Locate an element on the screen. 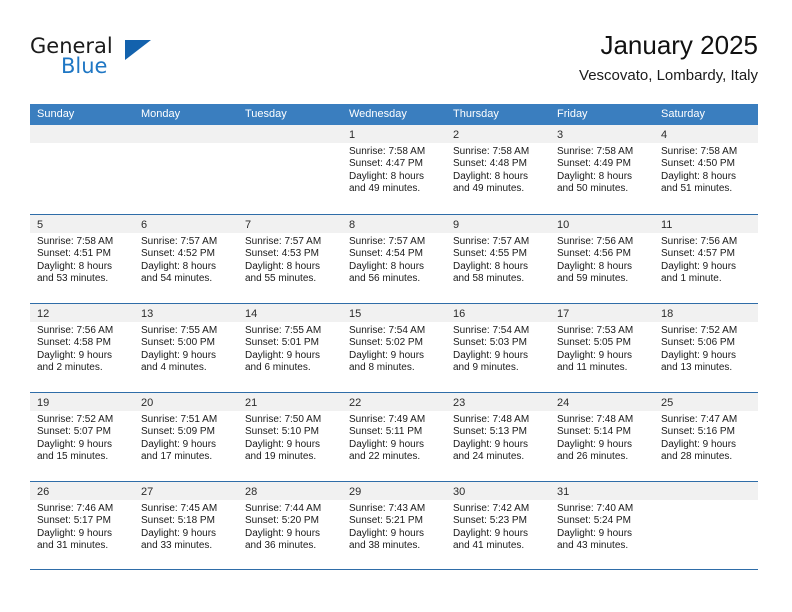 The image size is (792, 612). sunset-text: Sunset: 5:06 PM is located at coordinates (698, 343).